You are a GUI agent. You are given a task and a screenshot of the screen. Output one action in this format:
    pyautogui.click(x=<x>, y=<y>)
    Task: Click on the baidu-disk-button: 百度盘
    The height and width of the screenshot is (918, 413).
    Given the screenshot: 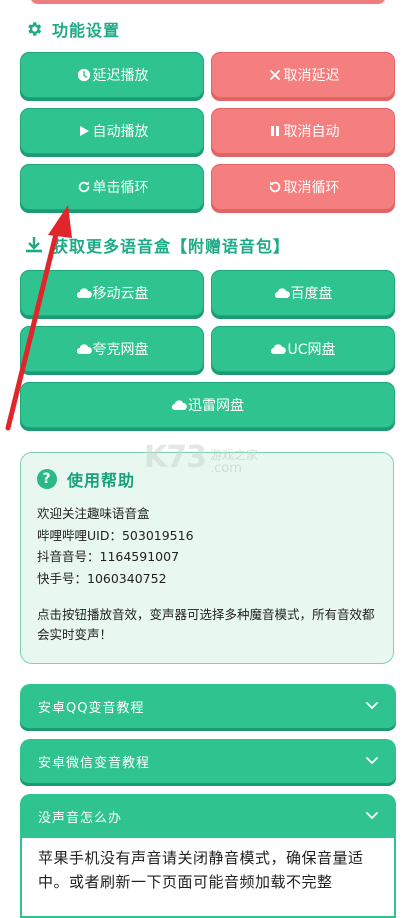 What is the action you would take?
    pyautogui.click(x=303, y=293)
    